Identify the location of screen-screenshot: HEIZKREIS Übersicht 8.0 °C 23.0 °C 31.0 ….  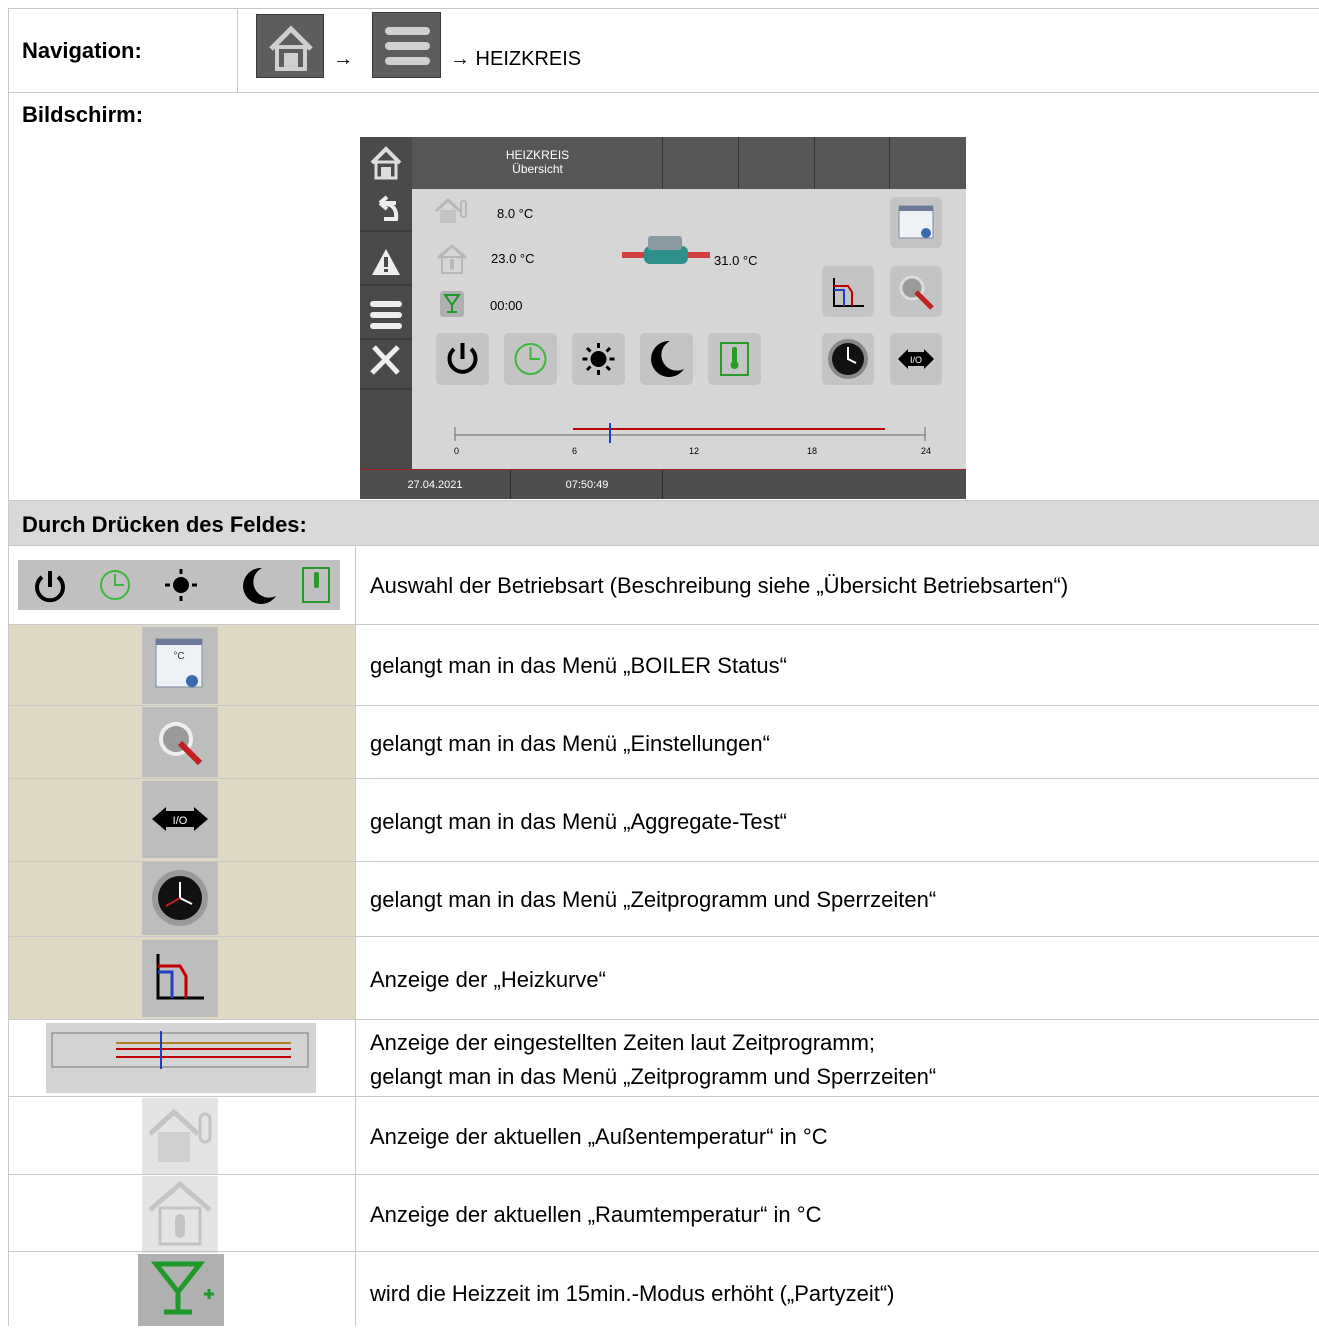
(663, 318).